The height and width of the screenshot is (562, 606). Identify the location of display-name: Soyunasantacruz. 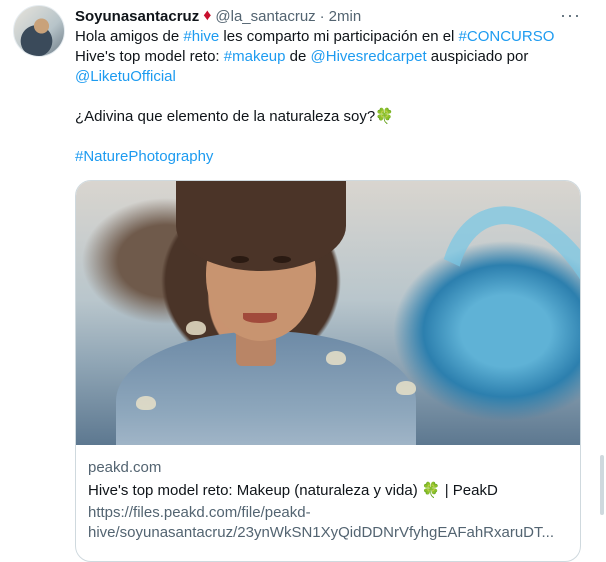
(137, 16).